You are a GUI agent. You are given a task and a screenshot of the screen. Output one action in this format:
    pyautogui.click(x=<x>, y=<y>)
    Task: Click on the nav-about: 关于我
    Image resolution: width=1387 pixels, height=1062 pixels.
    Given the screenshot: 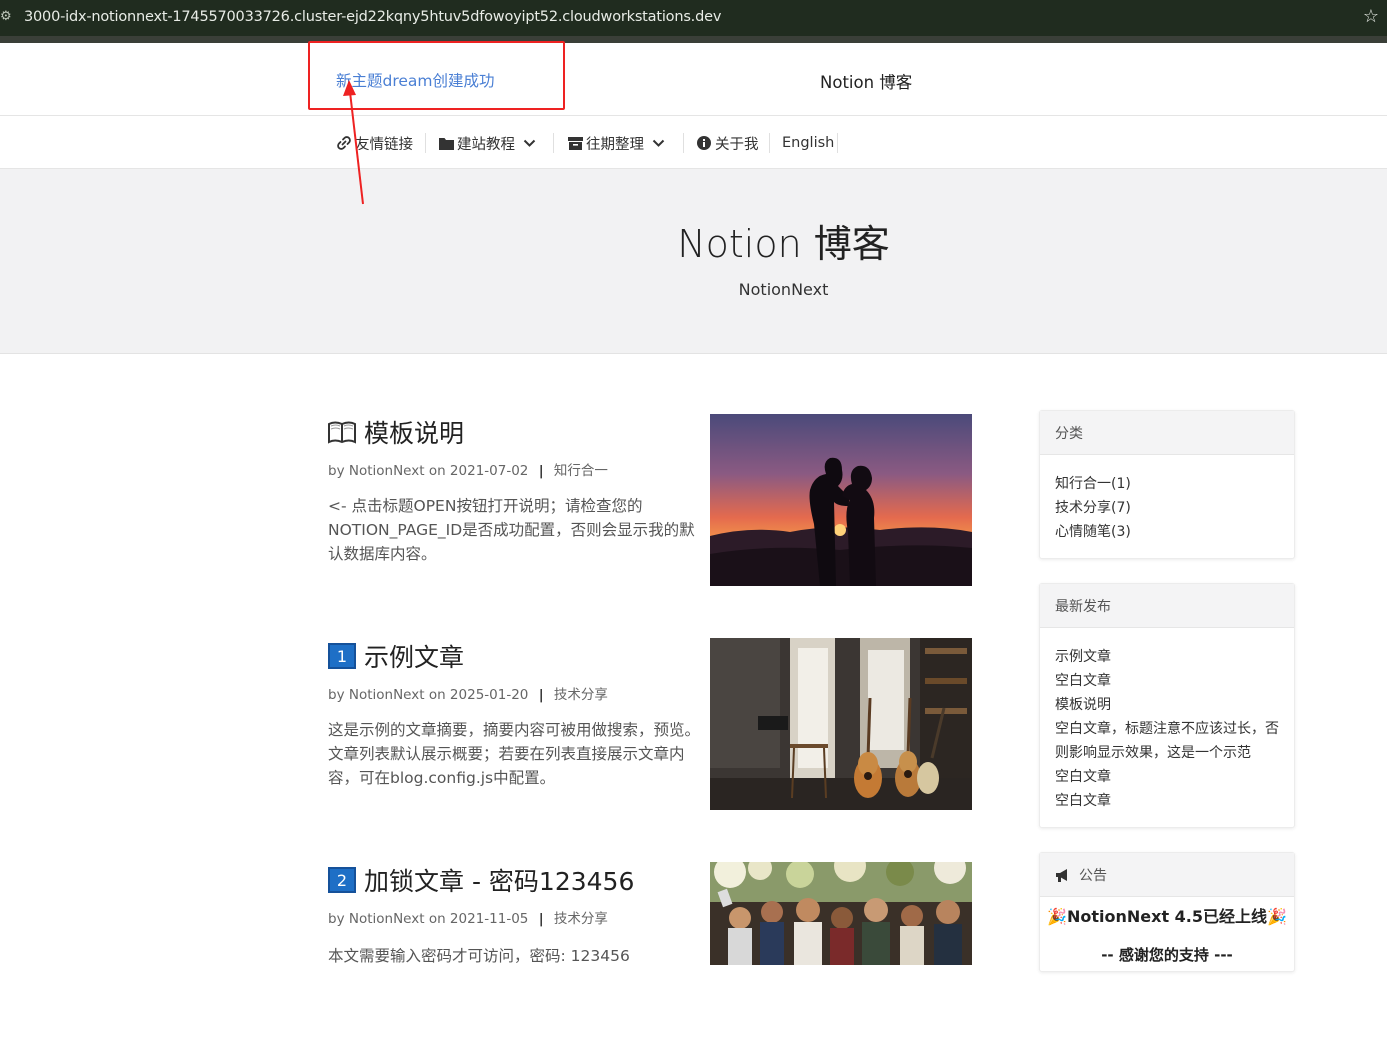 What is the action you would take?
    pyautogui.click(x=727, y=143)
    